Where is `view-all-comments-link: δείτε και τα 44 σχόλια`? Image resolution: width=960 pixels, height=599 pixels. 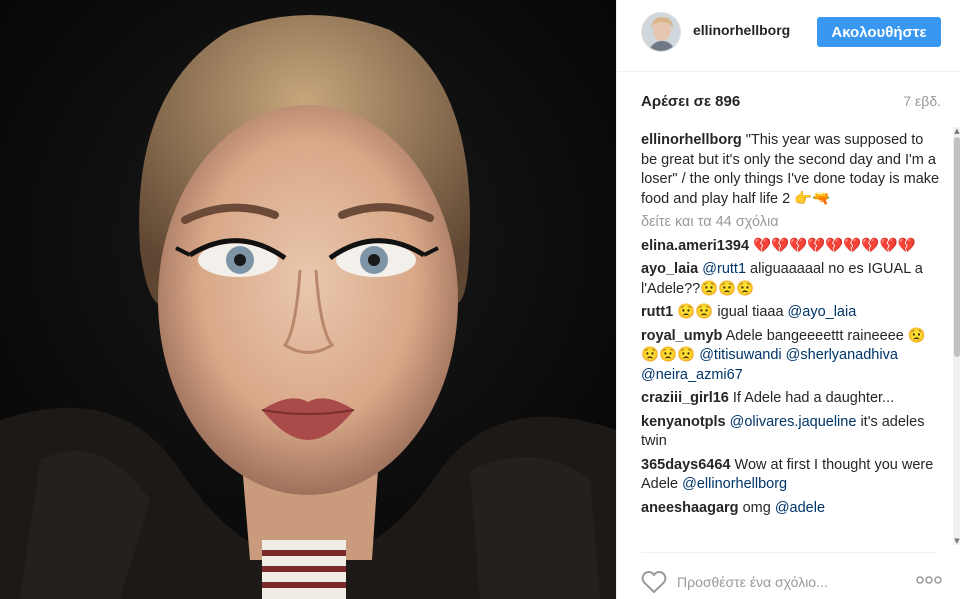
view-all-comments-link: δείτε και τα 44 σχόλια is located at coordinates (791, 223).